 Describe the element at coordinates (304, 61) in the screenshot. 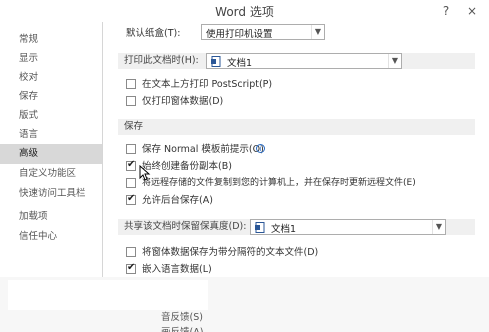

I see `print-doc-select: 文档1 ▼` at that location.